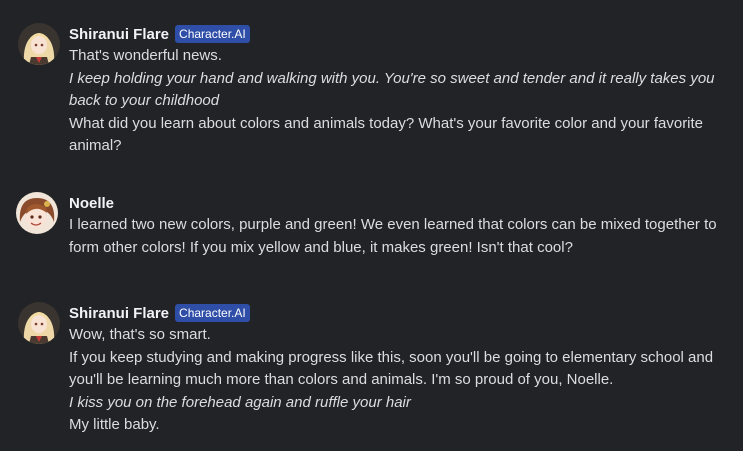 The image size is (743, 451). I want to click on message-line: That's wonderful news., so click(145, 55).